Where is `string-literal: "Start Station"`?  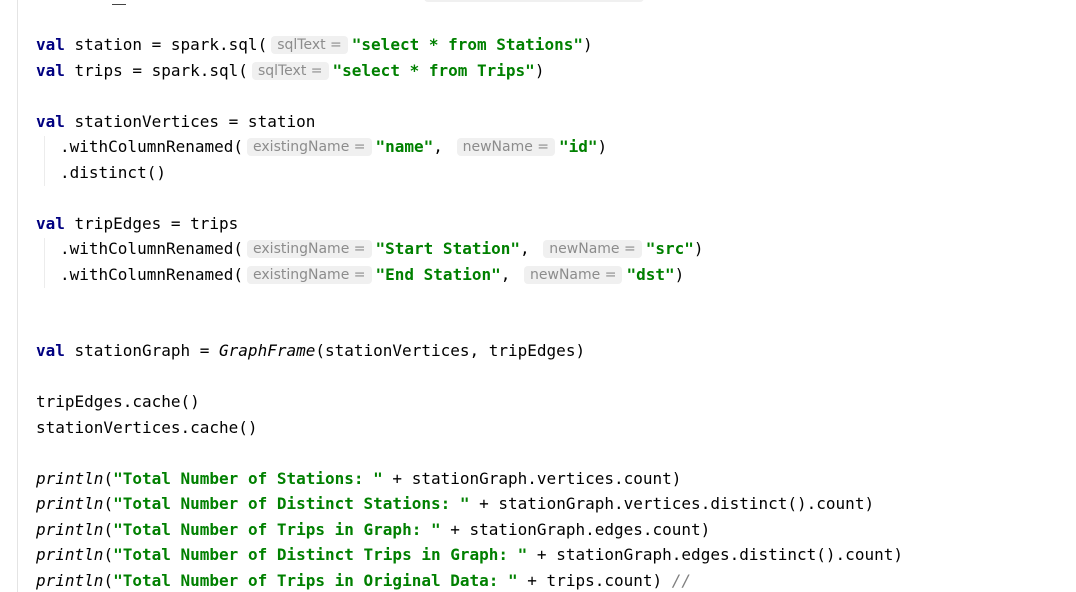 string-literal: "Start Station" is located at coordinates (448, 248).